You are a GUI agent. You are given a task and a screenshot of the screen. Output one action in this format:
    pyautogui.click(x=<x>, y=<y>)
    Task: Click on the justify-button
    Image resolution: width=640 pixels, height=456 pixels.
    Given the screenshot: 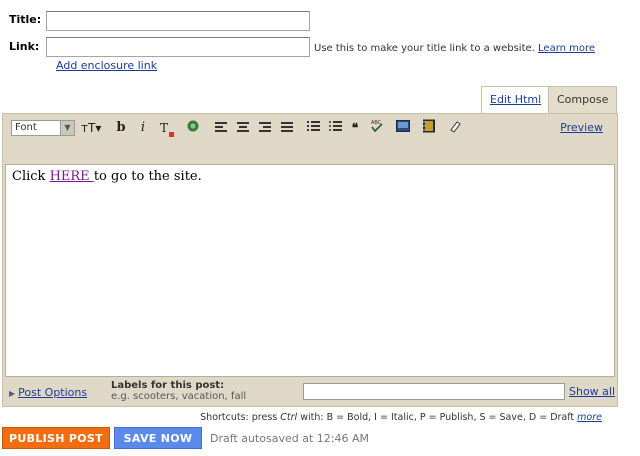 What is the action you would take?
    pyautogui.click(x=287, y=128)
    